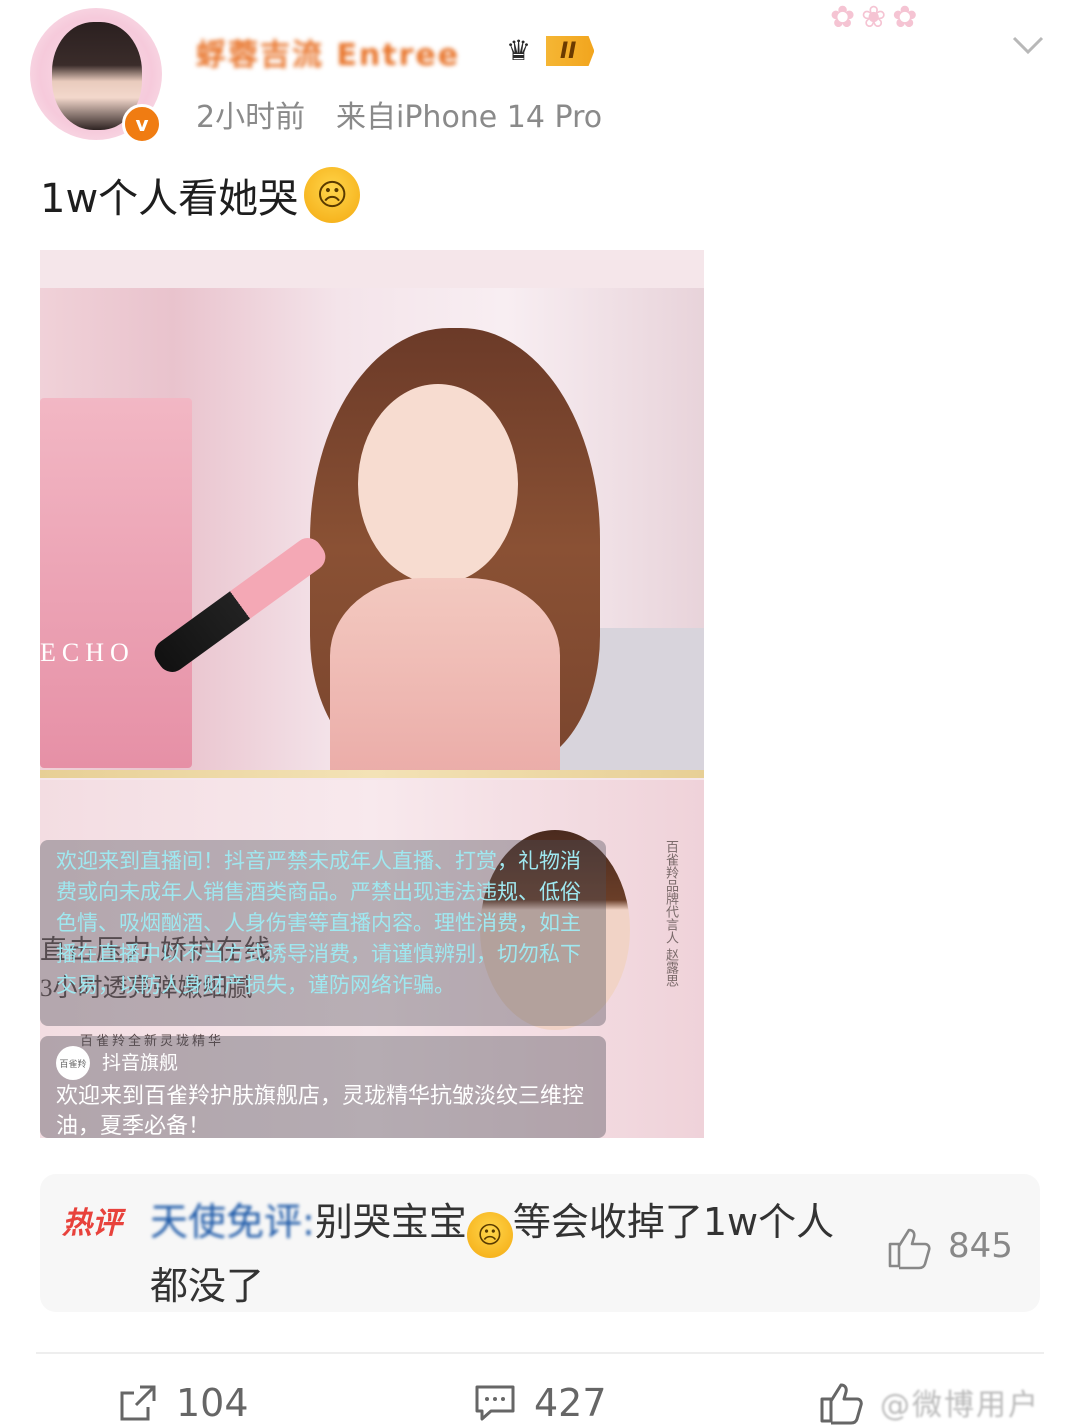 Image resolution: width=1080 pixels, height=1428 pixels. What do you see at coordinates (570, 1403) in the screenshot?
I see `comment-count: 427` at bounding box center [570, 1403].